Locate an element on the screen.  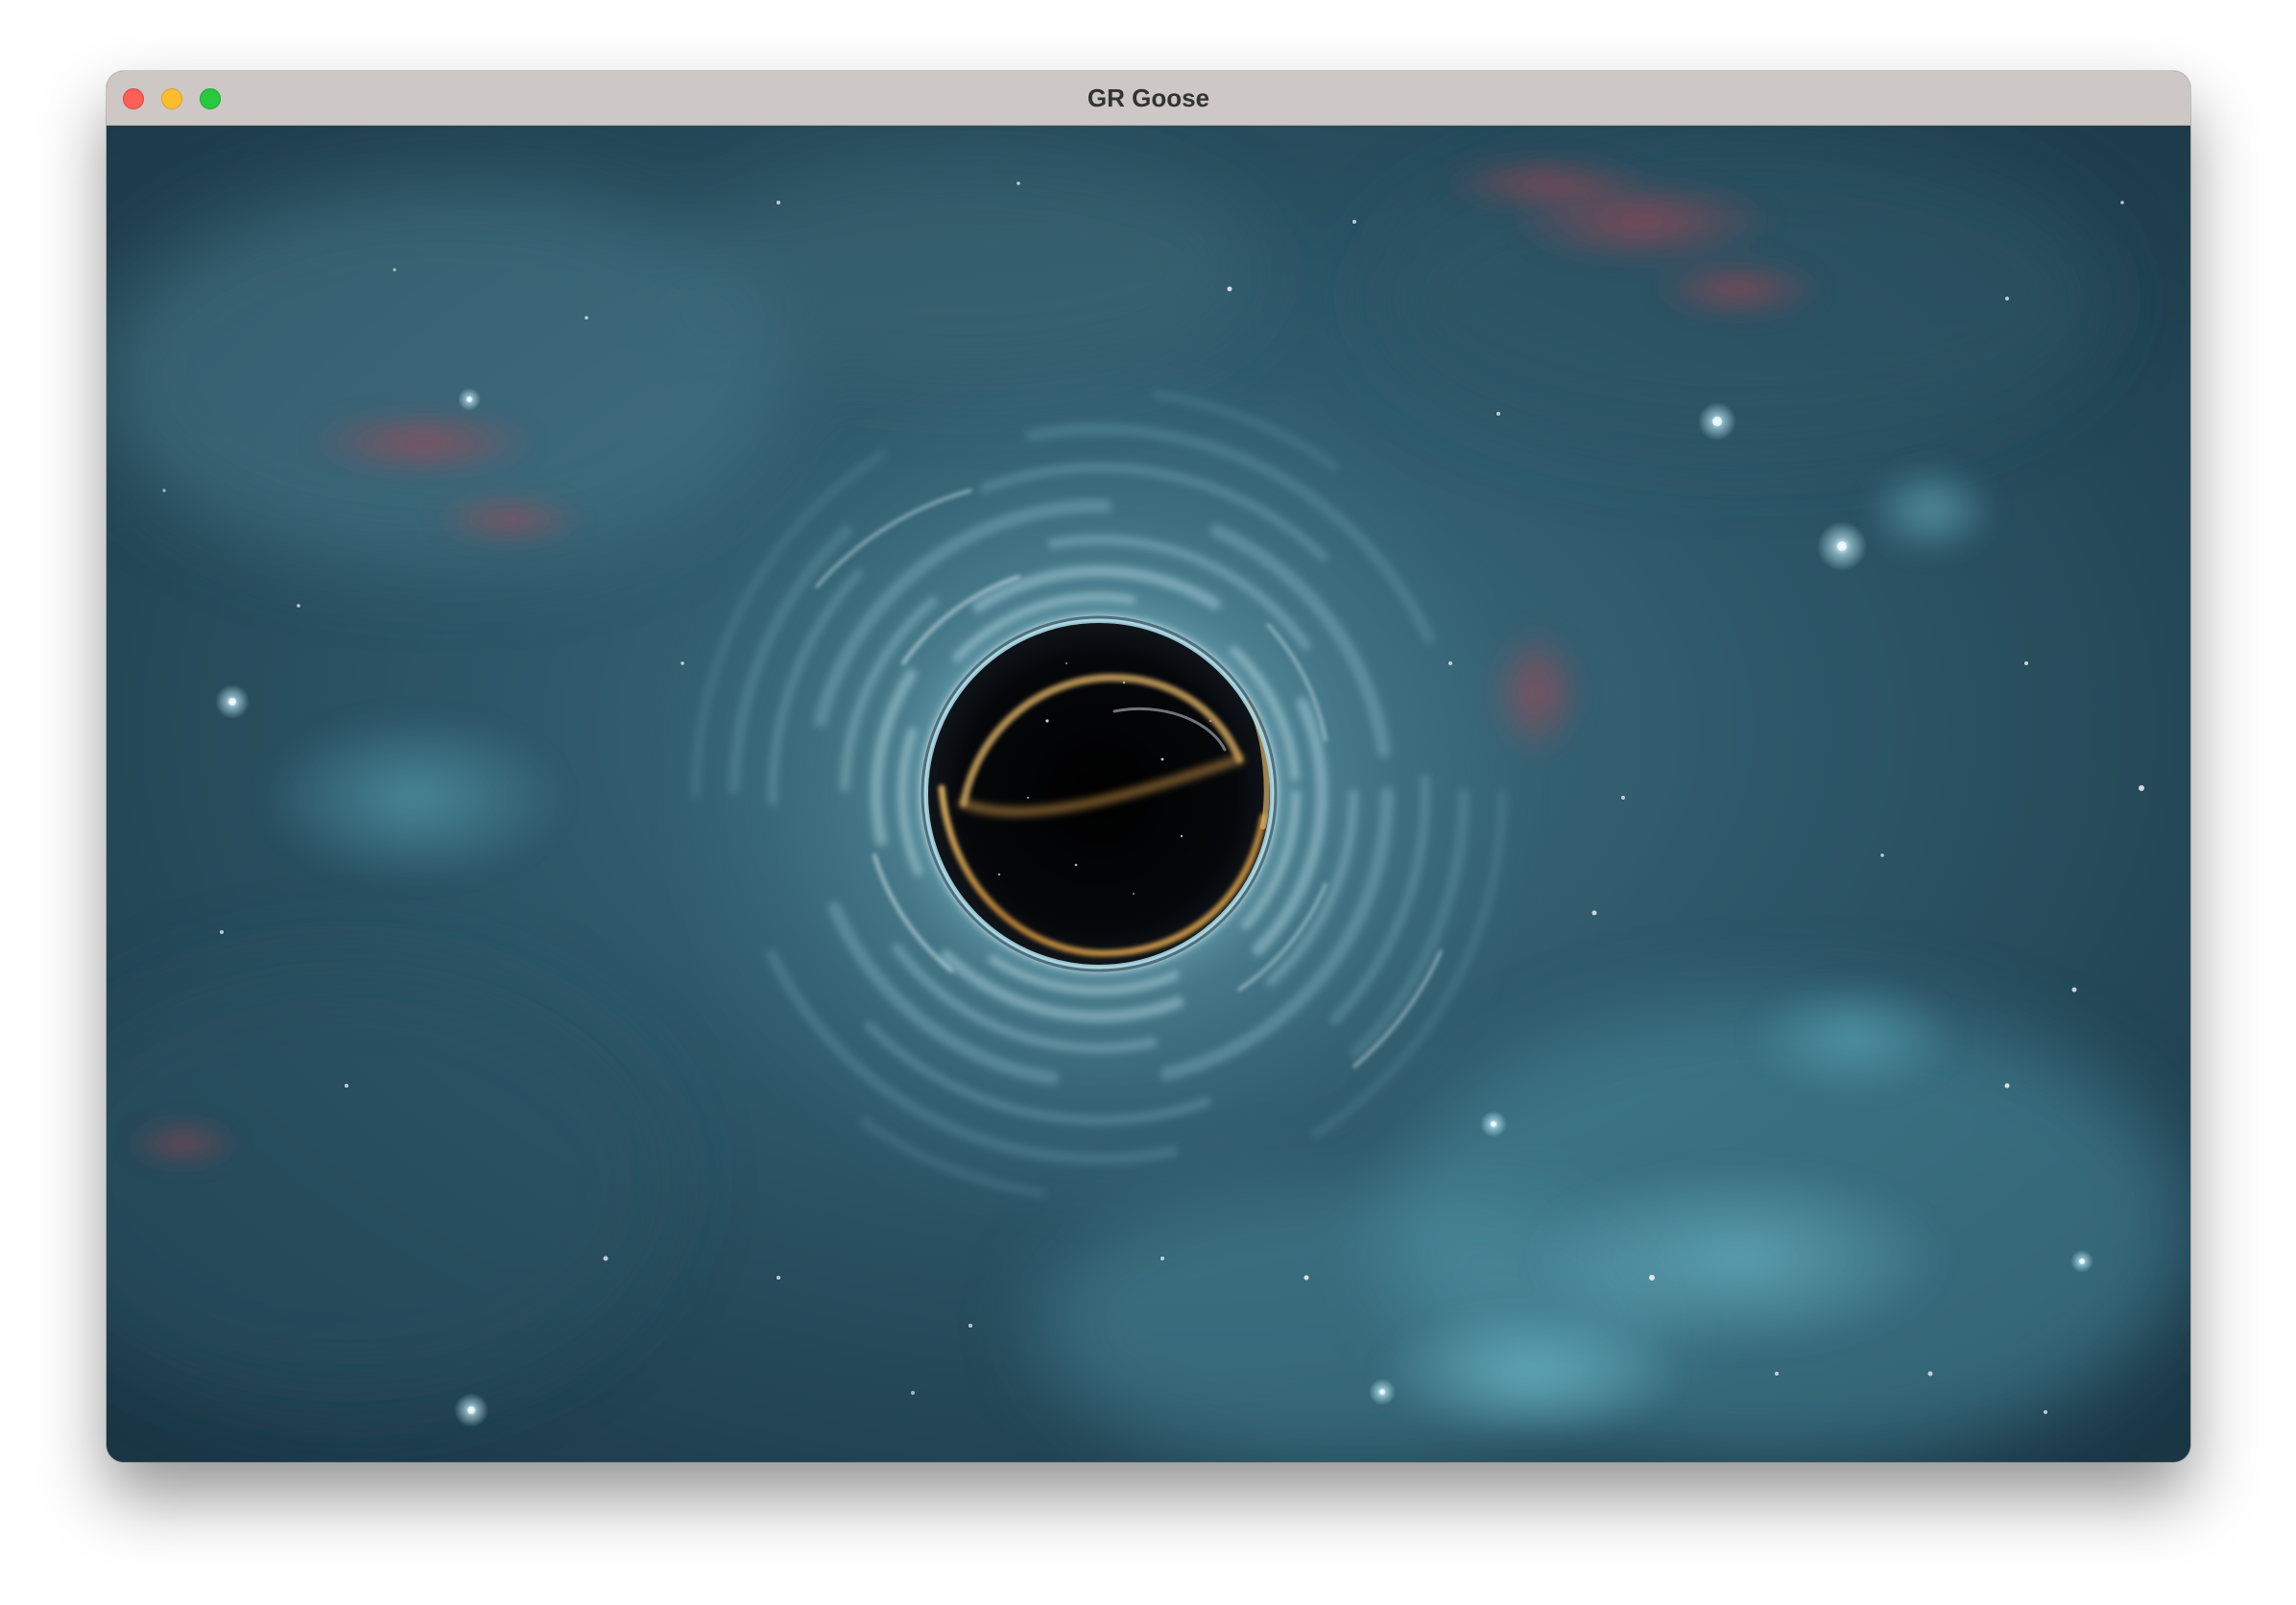
window-title: GR Goose is located at coordinates (1148, 98).